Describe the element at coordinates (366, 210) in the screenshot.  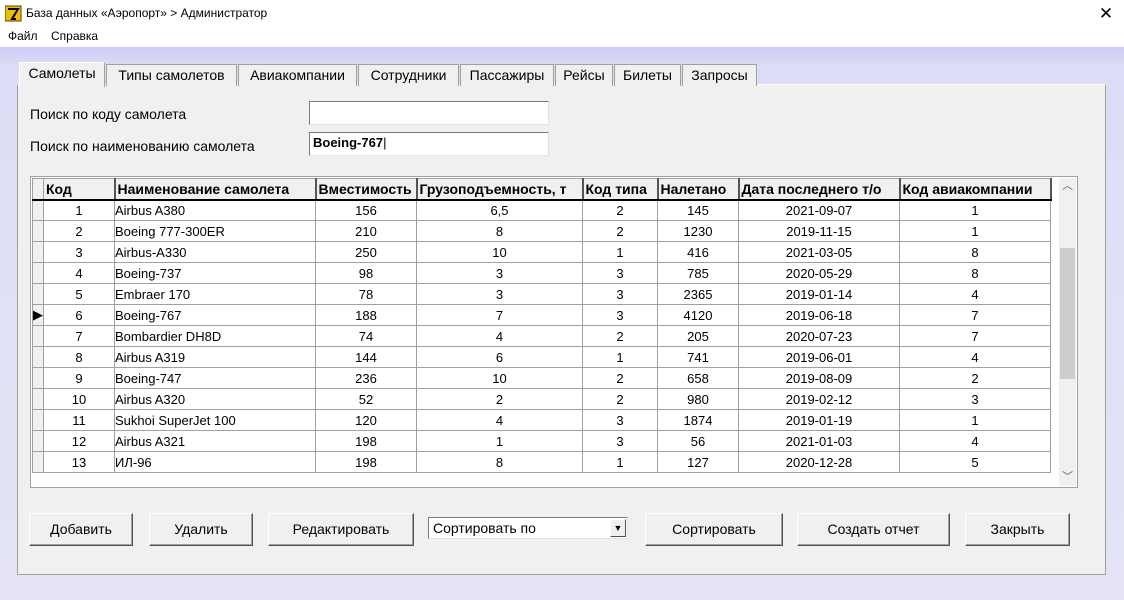
I see `table-cell: 156` at that location.